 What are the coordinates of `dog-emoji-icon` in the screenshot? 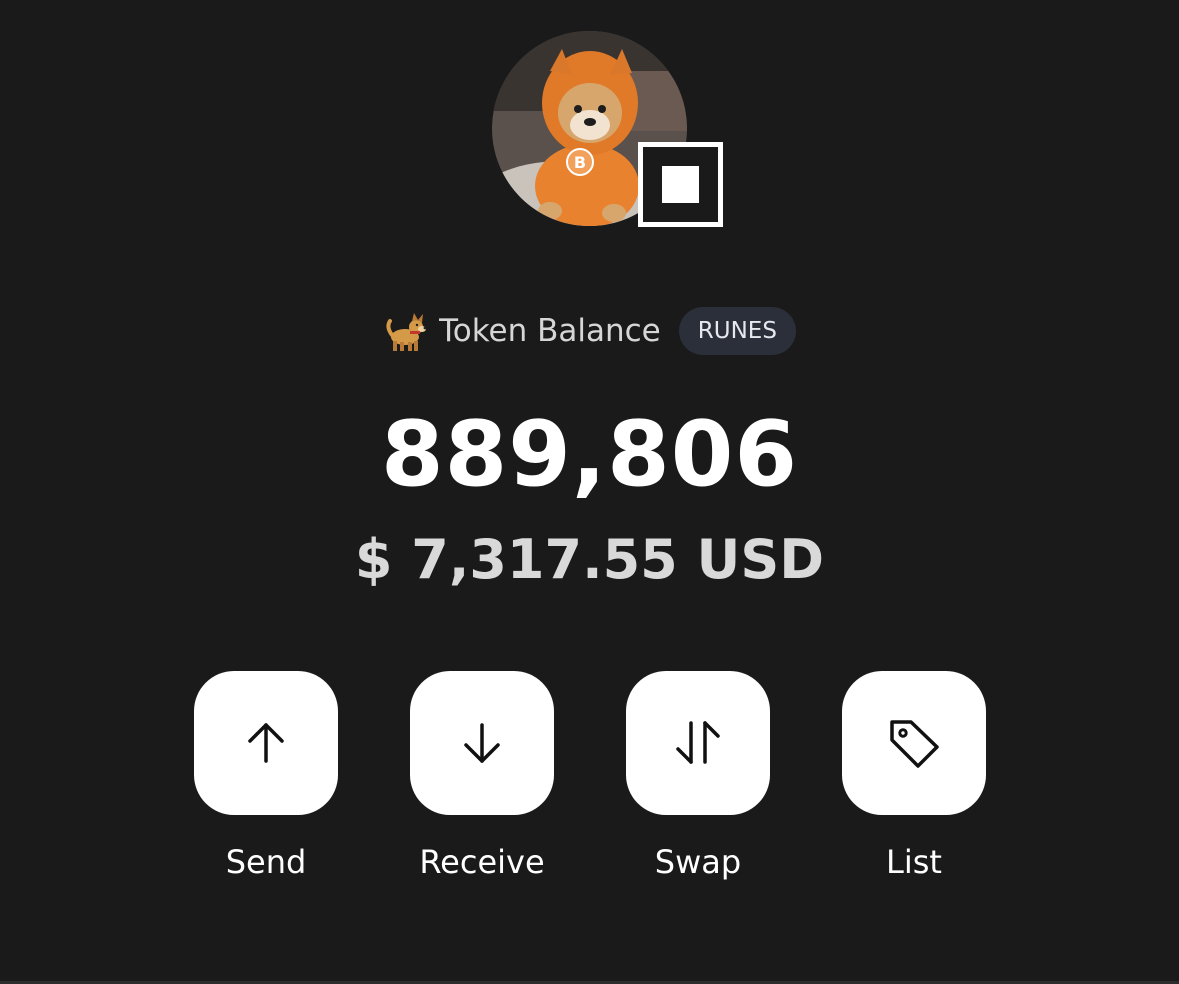 It's located at (407, 331).